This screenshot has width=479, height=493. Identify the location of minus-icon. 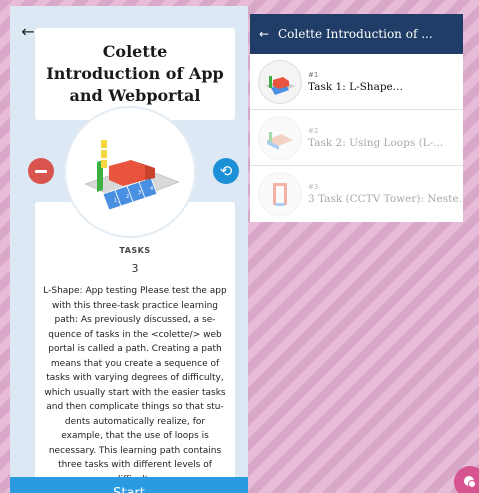
(41, 171).